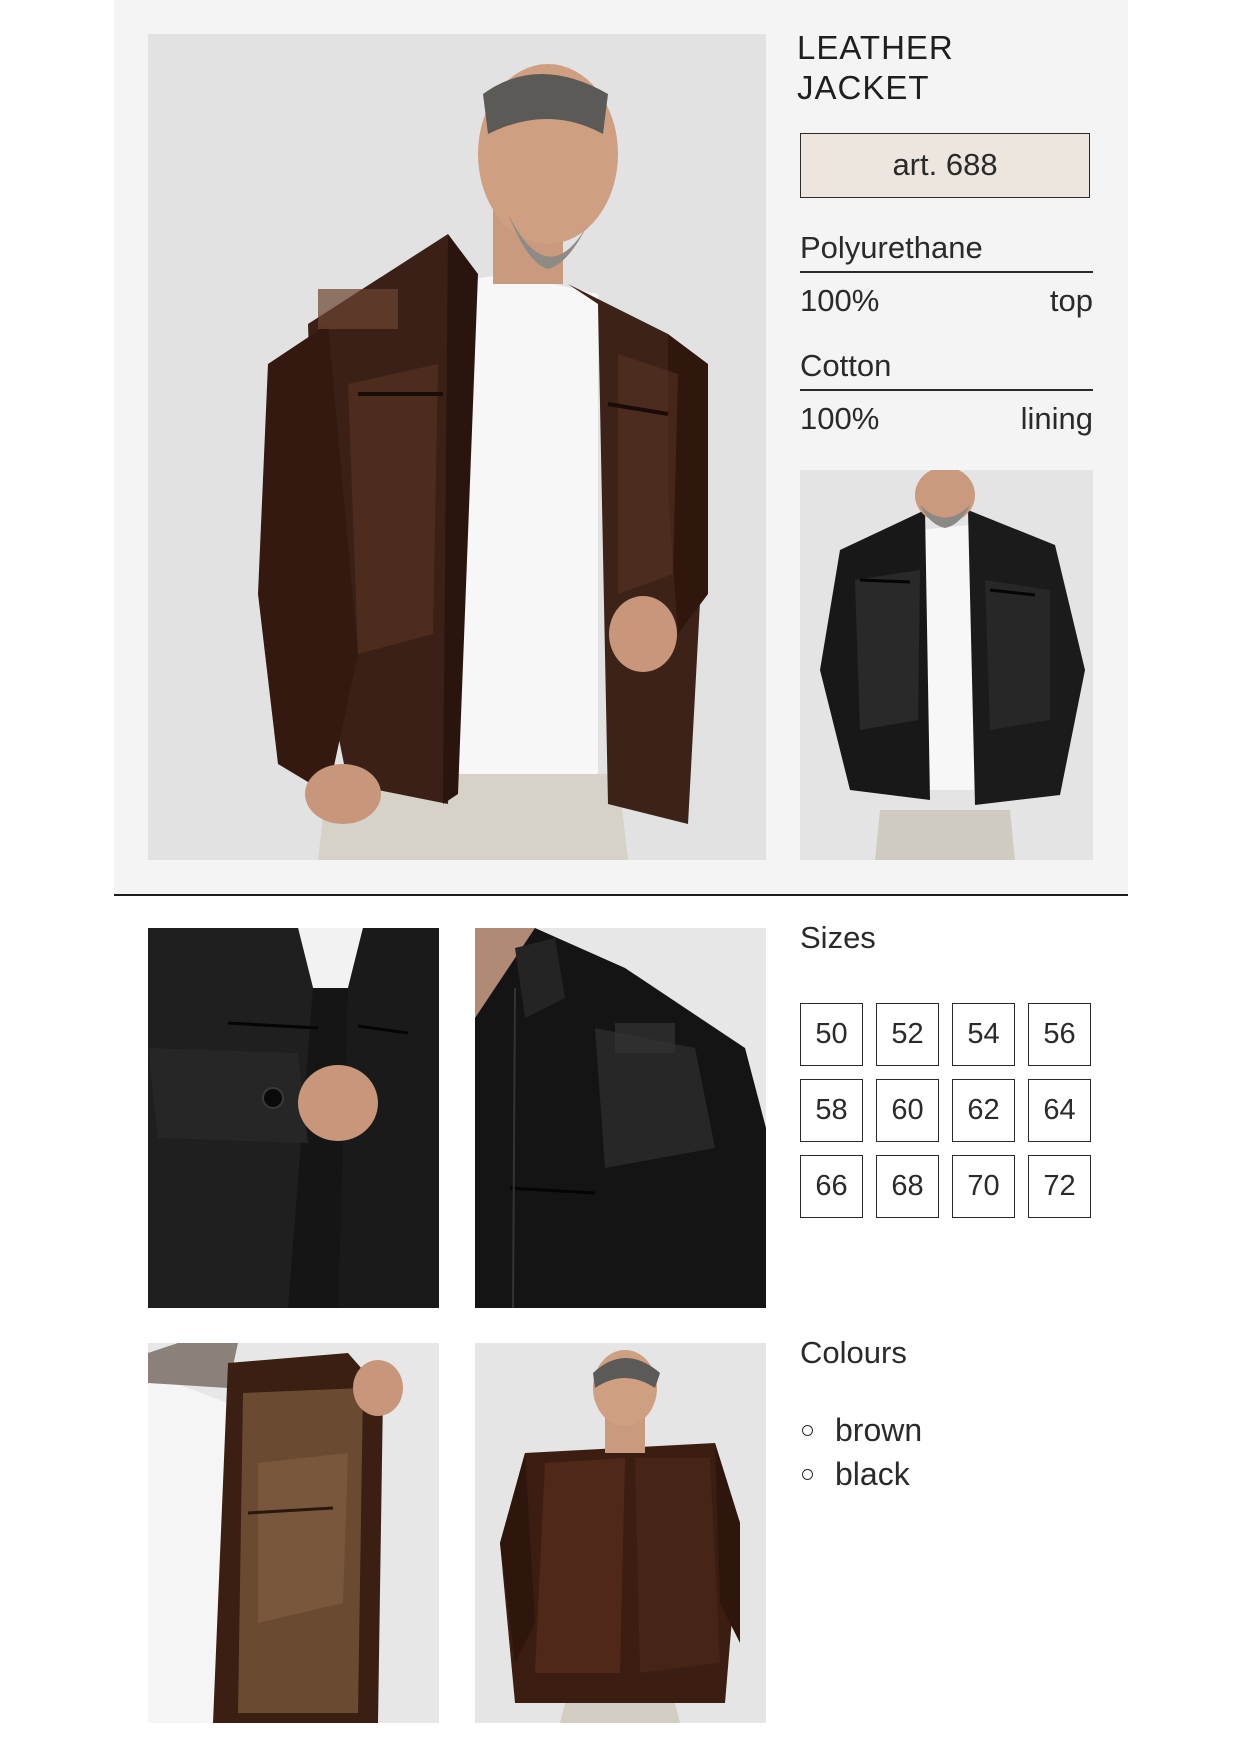 The height and width of the screenshot is (1754, 1240). What do you see at coordinates (983, 1034) in the screenshot?
I see `size-option: 54` at bounding box center [983, 1034].